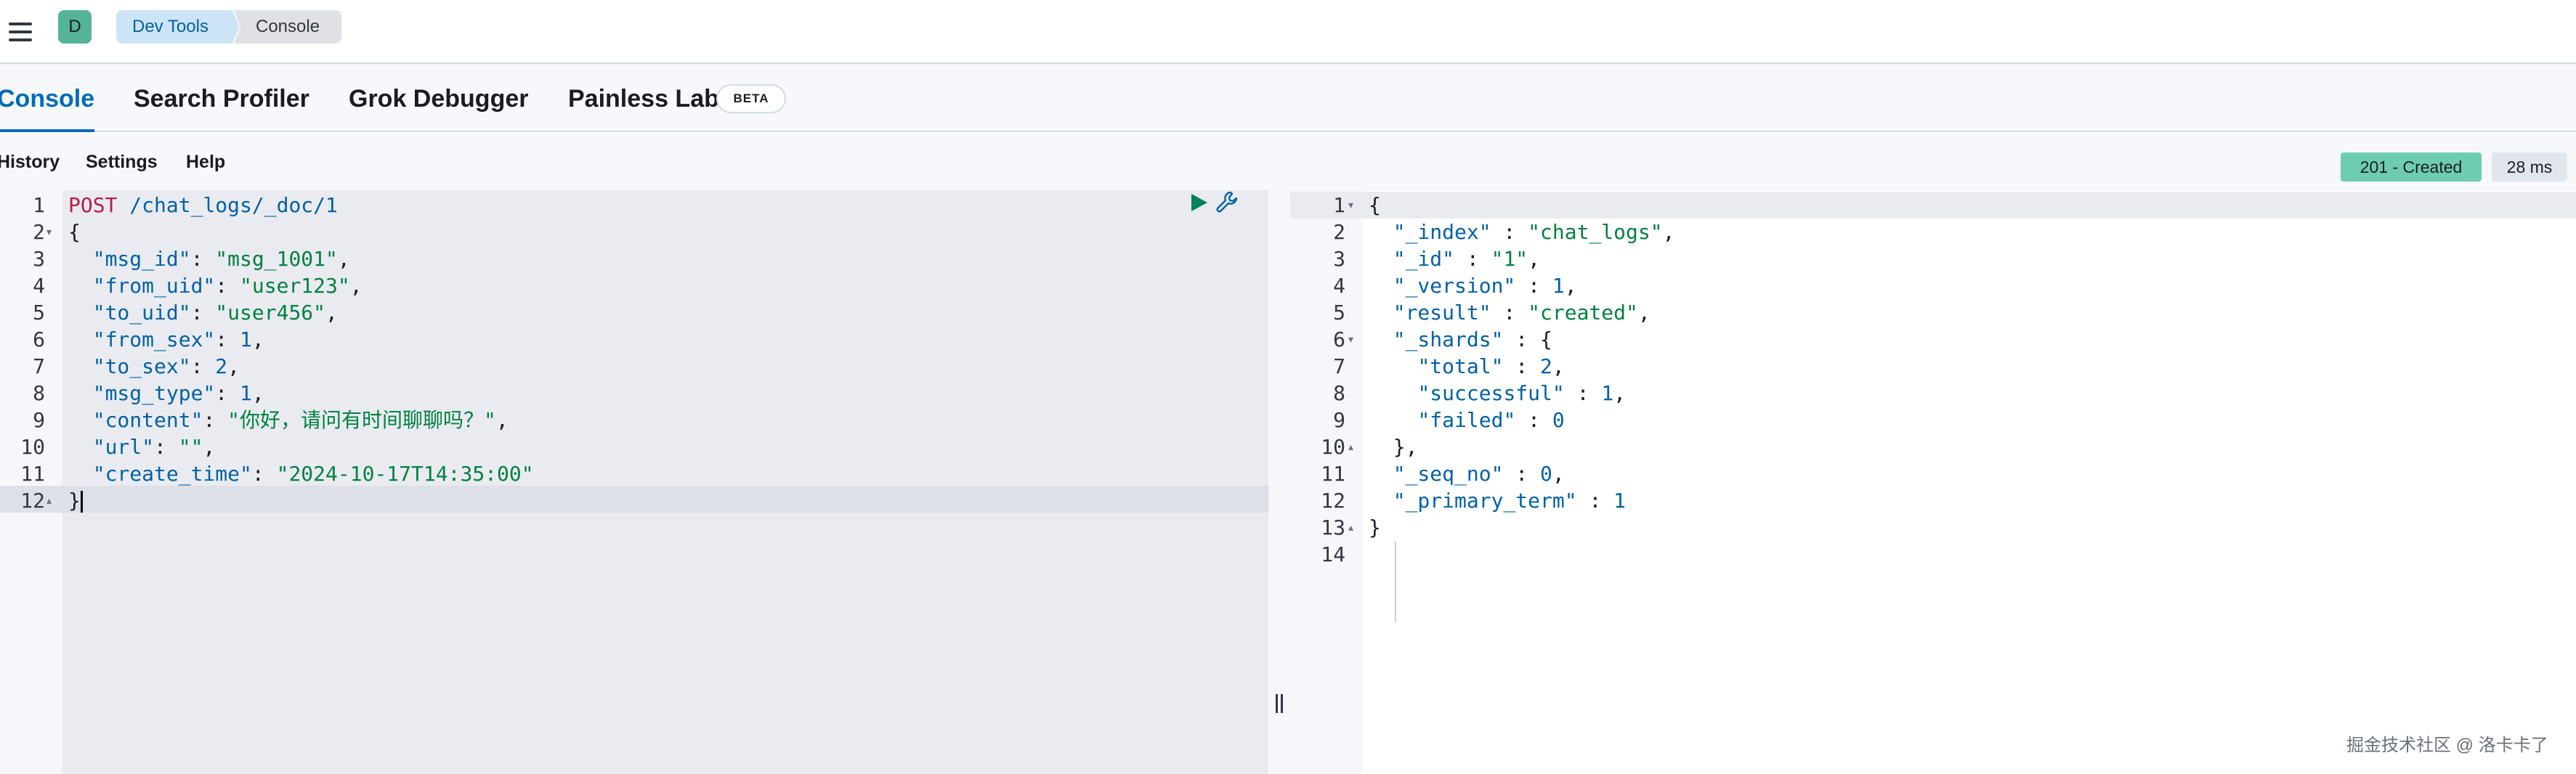  I want to click on response-line-12: "_primary_term" : 1, so click(1510, 501).